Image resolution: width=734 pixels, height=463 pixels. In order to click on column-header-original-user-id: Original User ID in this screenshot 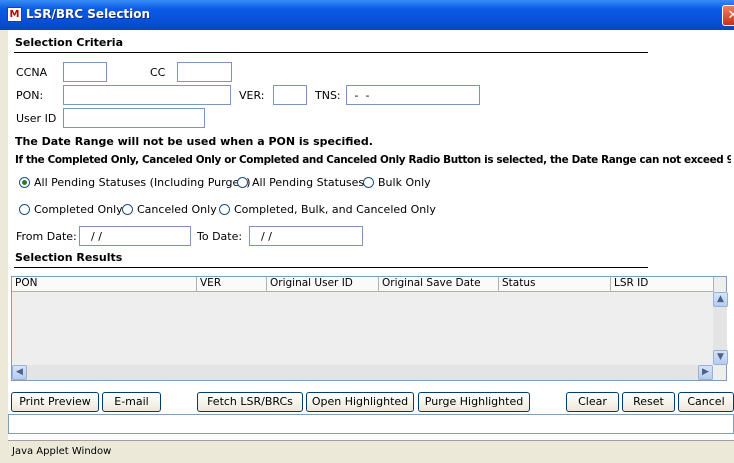, I will do `click(323, 284)`.